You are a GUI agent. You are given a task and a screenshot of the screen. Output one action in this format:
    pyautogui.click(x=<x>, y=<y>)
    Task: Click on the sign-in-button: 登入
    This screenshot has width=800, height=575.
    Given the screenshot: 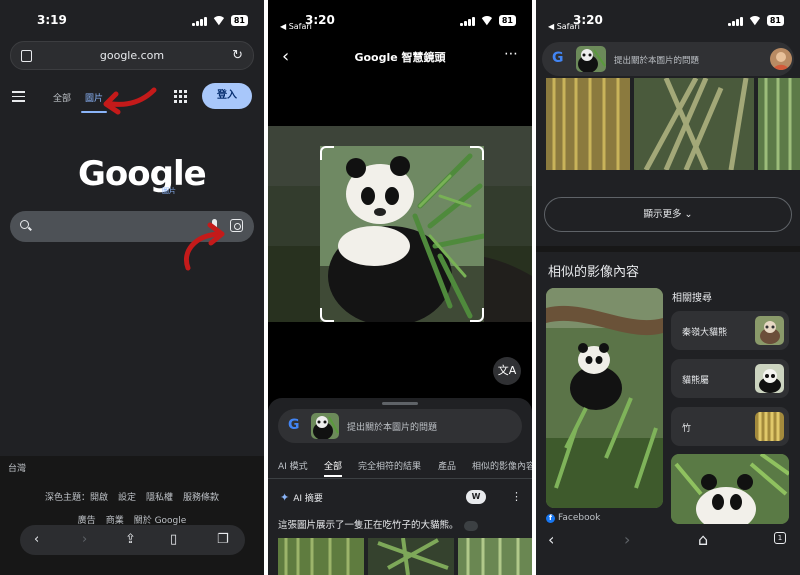 What is the action you would take?
    pyautogui.click(x=227, y=96)
    